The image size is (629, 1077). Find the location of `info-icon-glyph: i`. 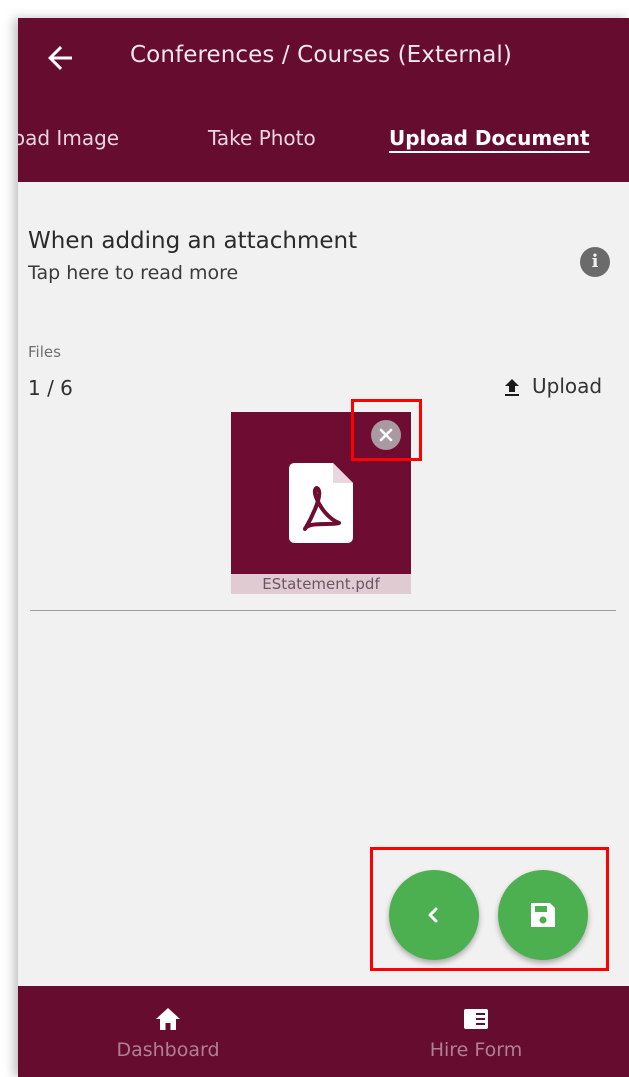

info-icon-glyph: i is located at coordinates (595, 261).